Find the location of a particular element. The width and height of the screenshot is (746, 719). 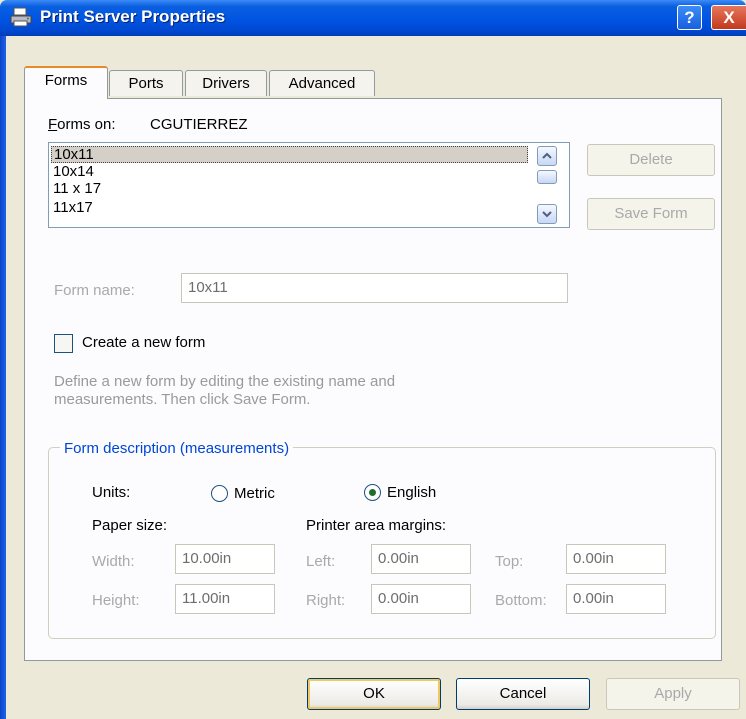

tab-drivers: Drivers is located at coordinates (226, 83).